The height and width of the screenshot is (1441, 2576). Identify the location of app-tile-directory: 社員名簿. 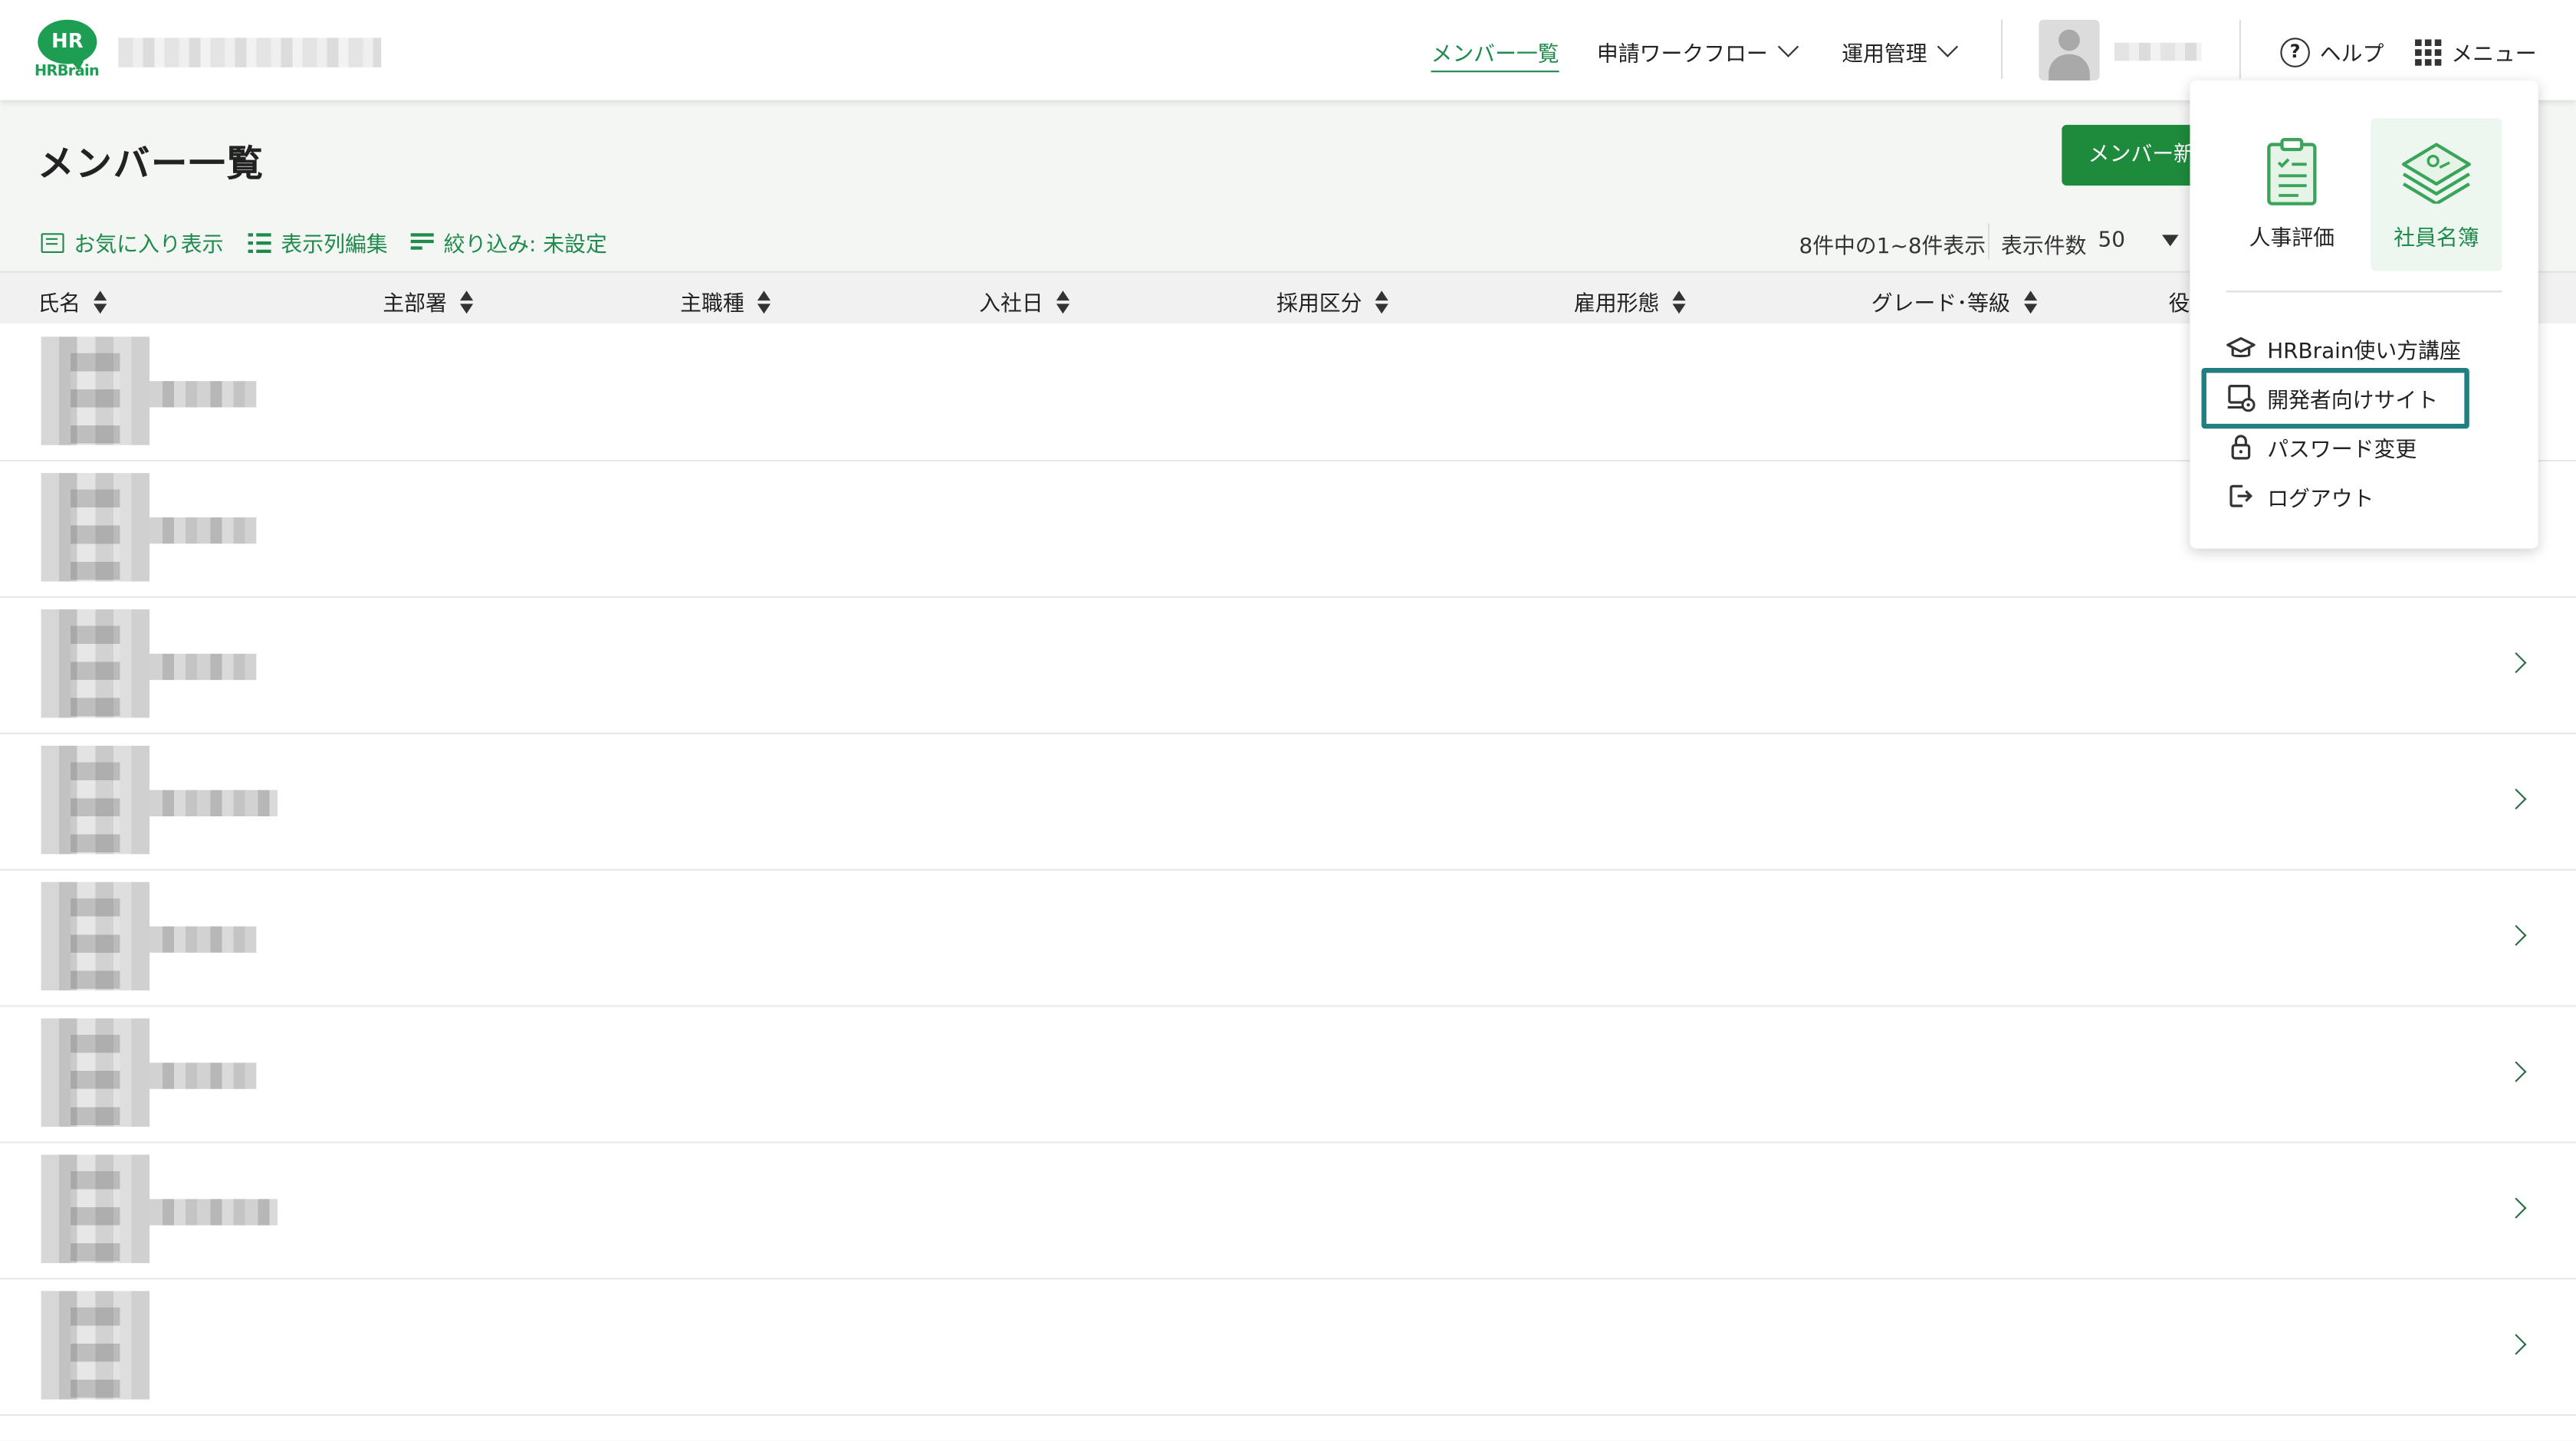
(2436, 194).